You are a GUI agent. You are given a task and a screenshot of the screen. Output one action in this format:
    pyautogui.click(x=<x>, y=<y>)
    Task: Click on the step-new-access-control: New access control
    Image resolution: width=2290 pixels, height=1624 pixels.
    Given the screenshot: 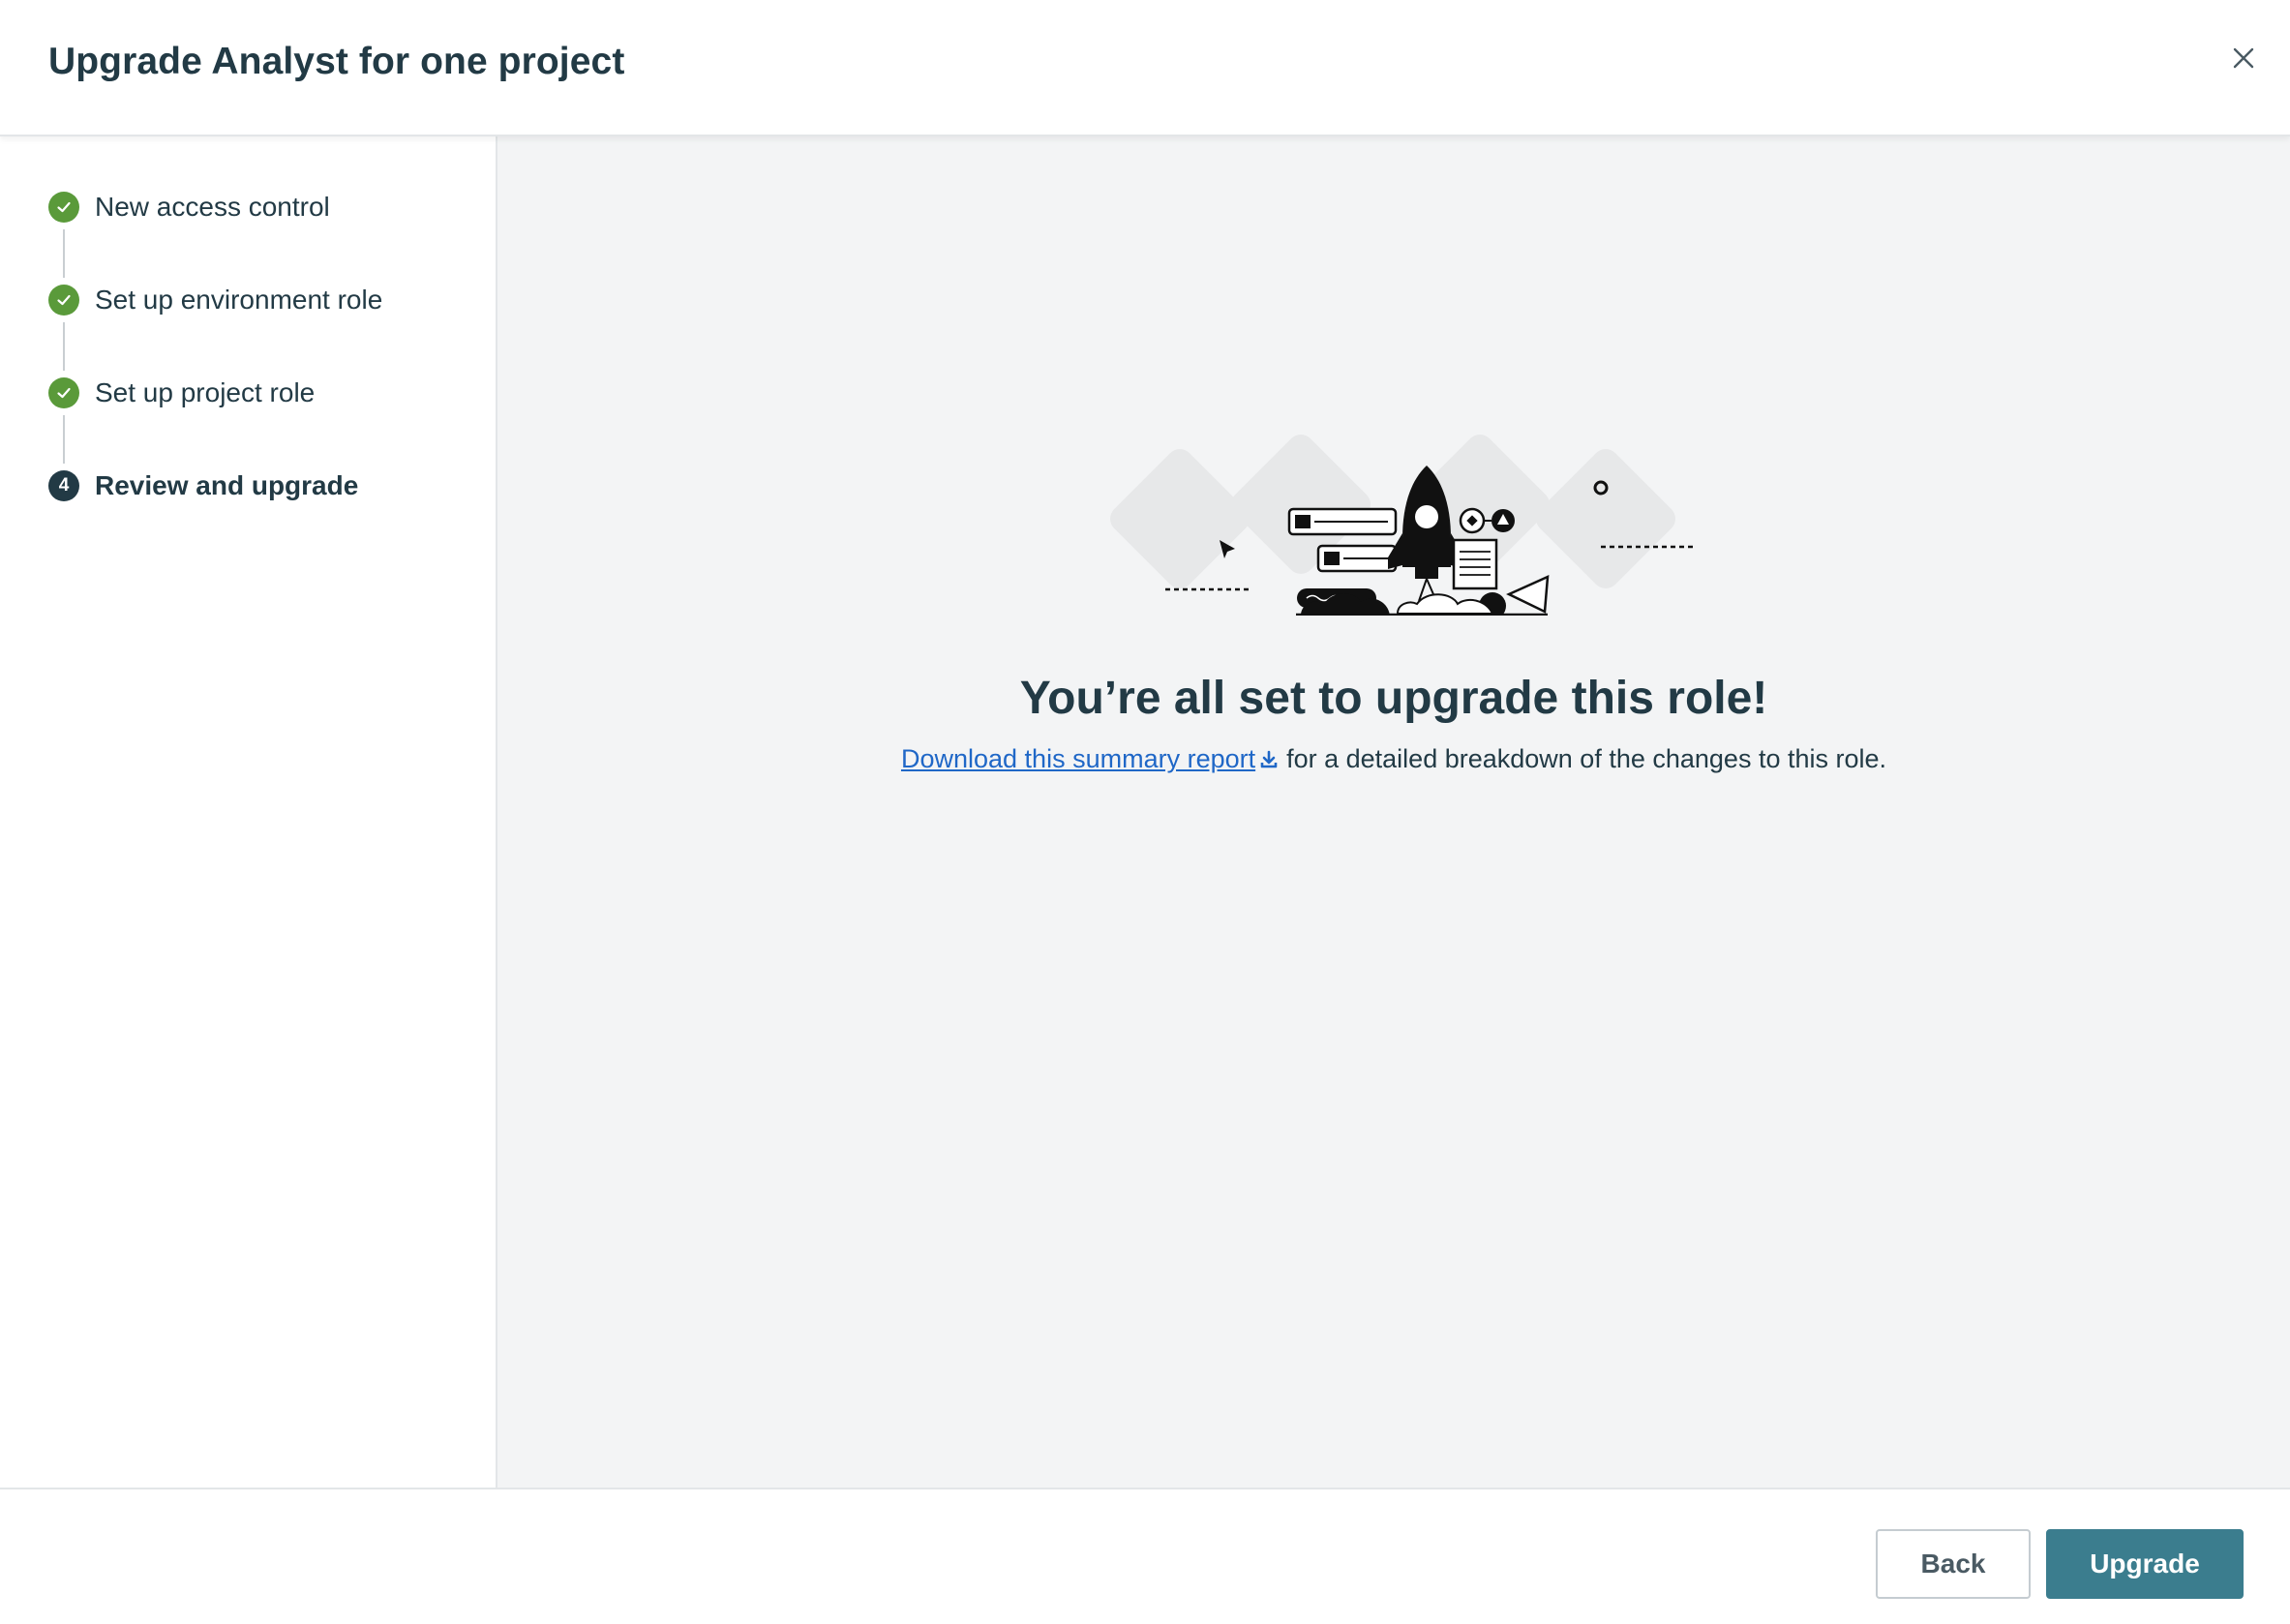 What is the action you would take?
    pyautogui.click(x=189, y=208)
    